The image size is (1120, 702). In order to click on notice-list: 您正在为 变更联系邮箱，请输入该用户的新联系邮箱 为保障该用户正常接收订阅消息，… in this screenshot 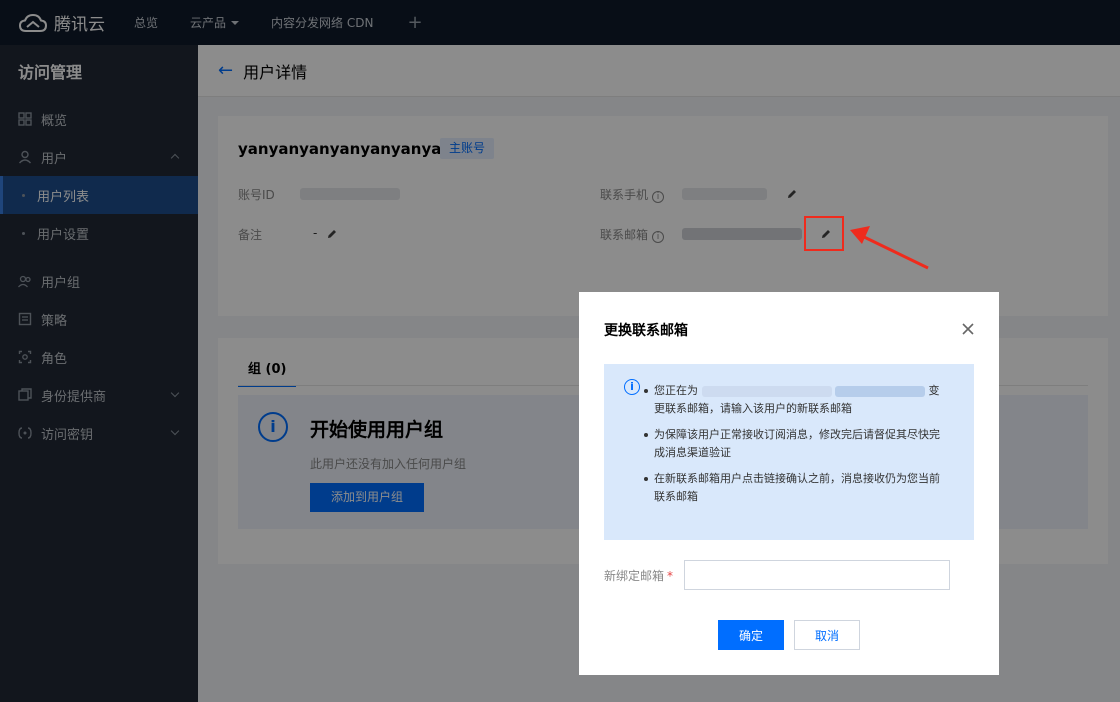, I will do `click(794, 448)`.